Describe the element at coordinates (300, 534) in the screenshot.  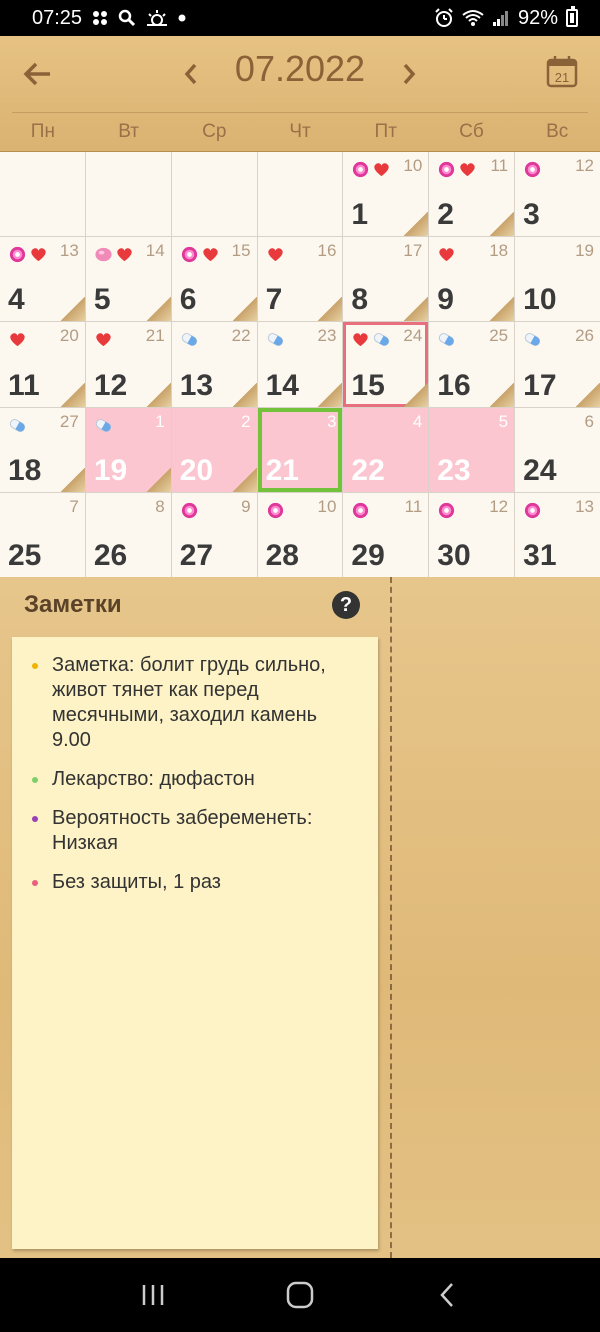
I see `calendar-day-28: 10 28` at that location.